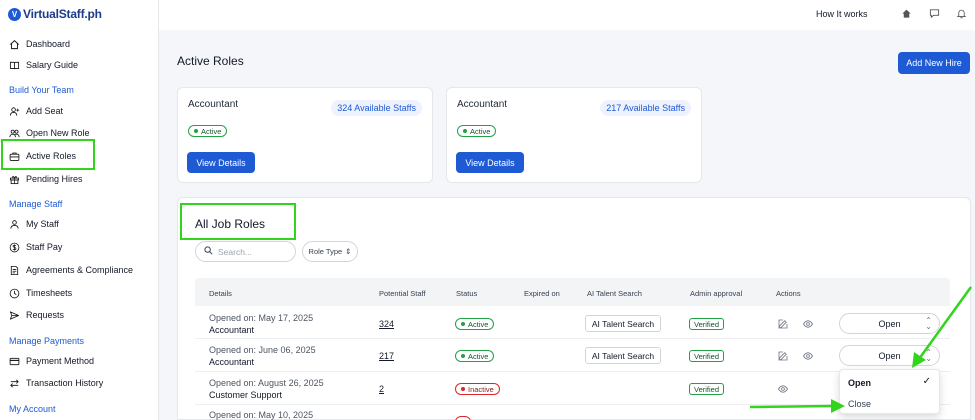 The width and height of the screenshot is (975, 420). Describe the element at coordinates (477, 389) in the screenshot. I see `status-badge: Inactive` at that location.